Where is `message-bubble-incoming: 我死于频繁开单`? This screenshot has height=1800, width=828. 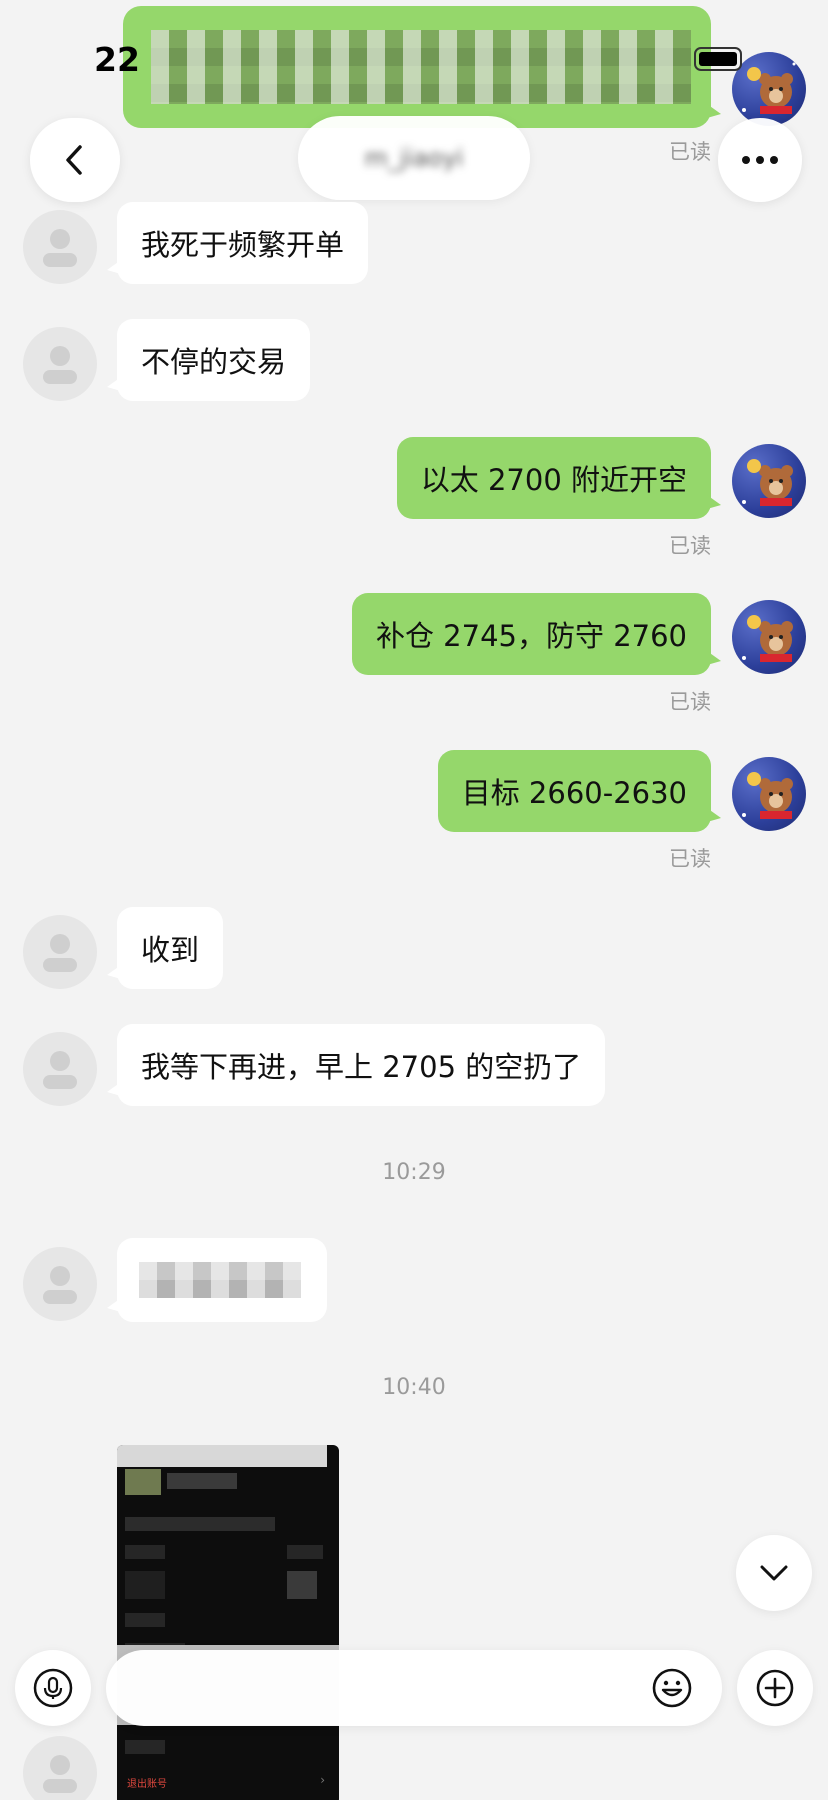
message-bubble-incoming: 我死于频繁开单 is located at coordinates (237, 243).